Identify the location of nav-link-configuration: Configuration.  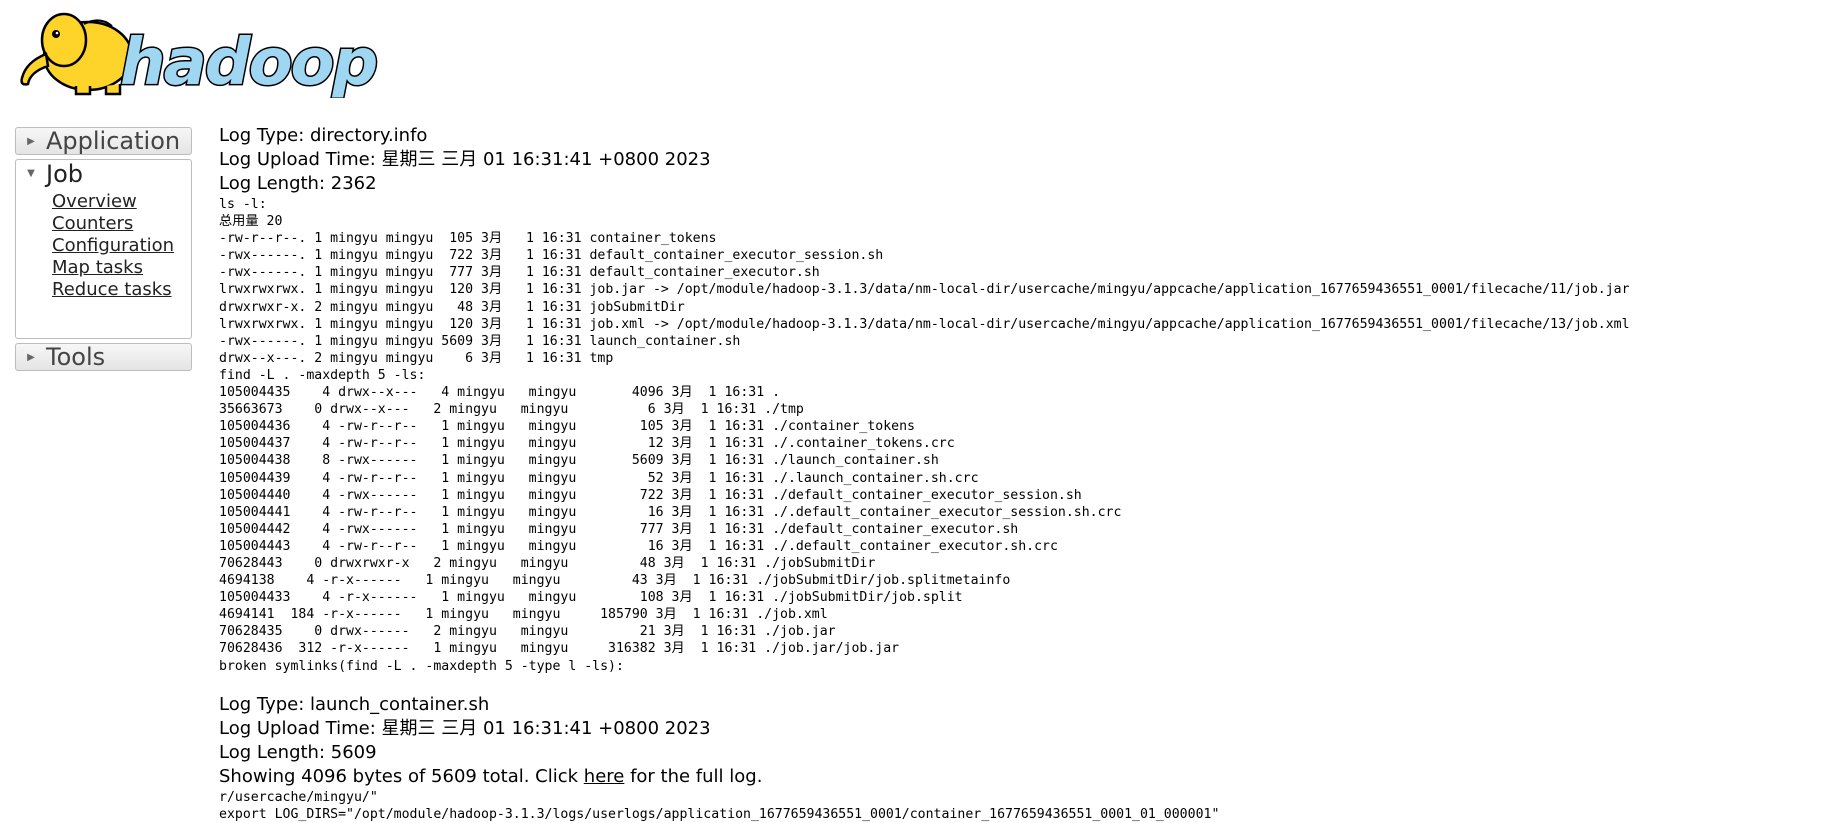
(121, 246).